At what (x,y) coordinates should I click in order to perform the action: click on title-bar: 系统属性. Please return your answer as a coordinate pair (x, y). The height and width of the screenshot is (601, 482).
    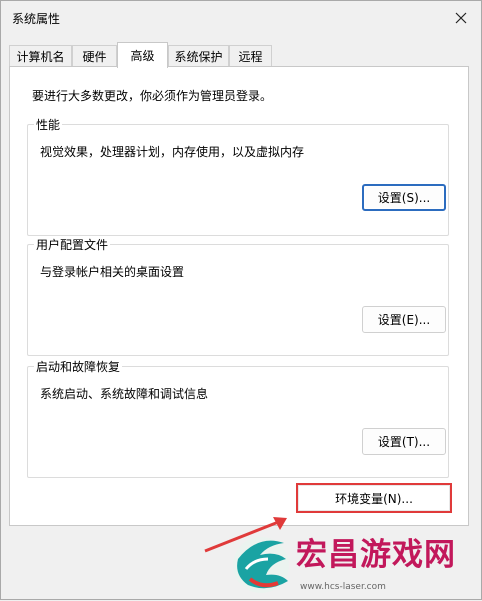
    Looking at the image, I should click on (241, 18).